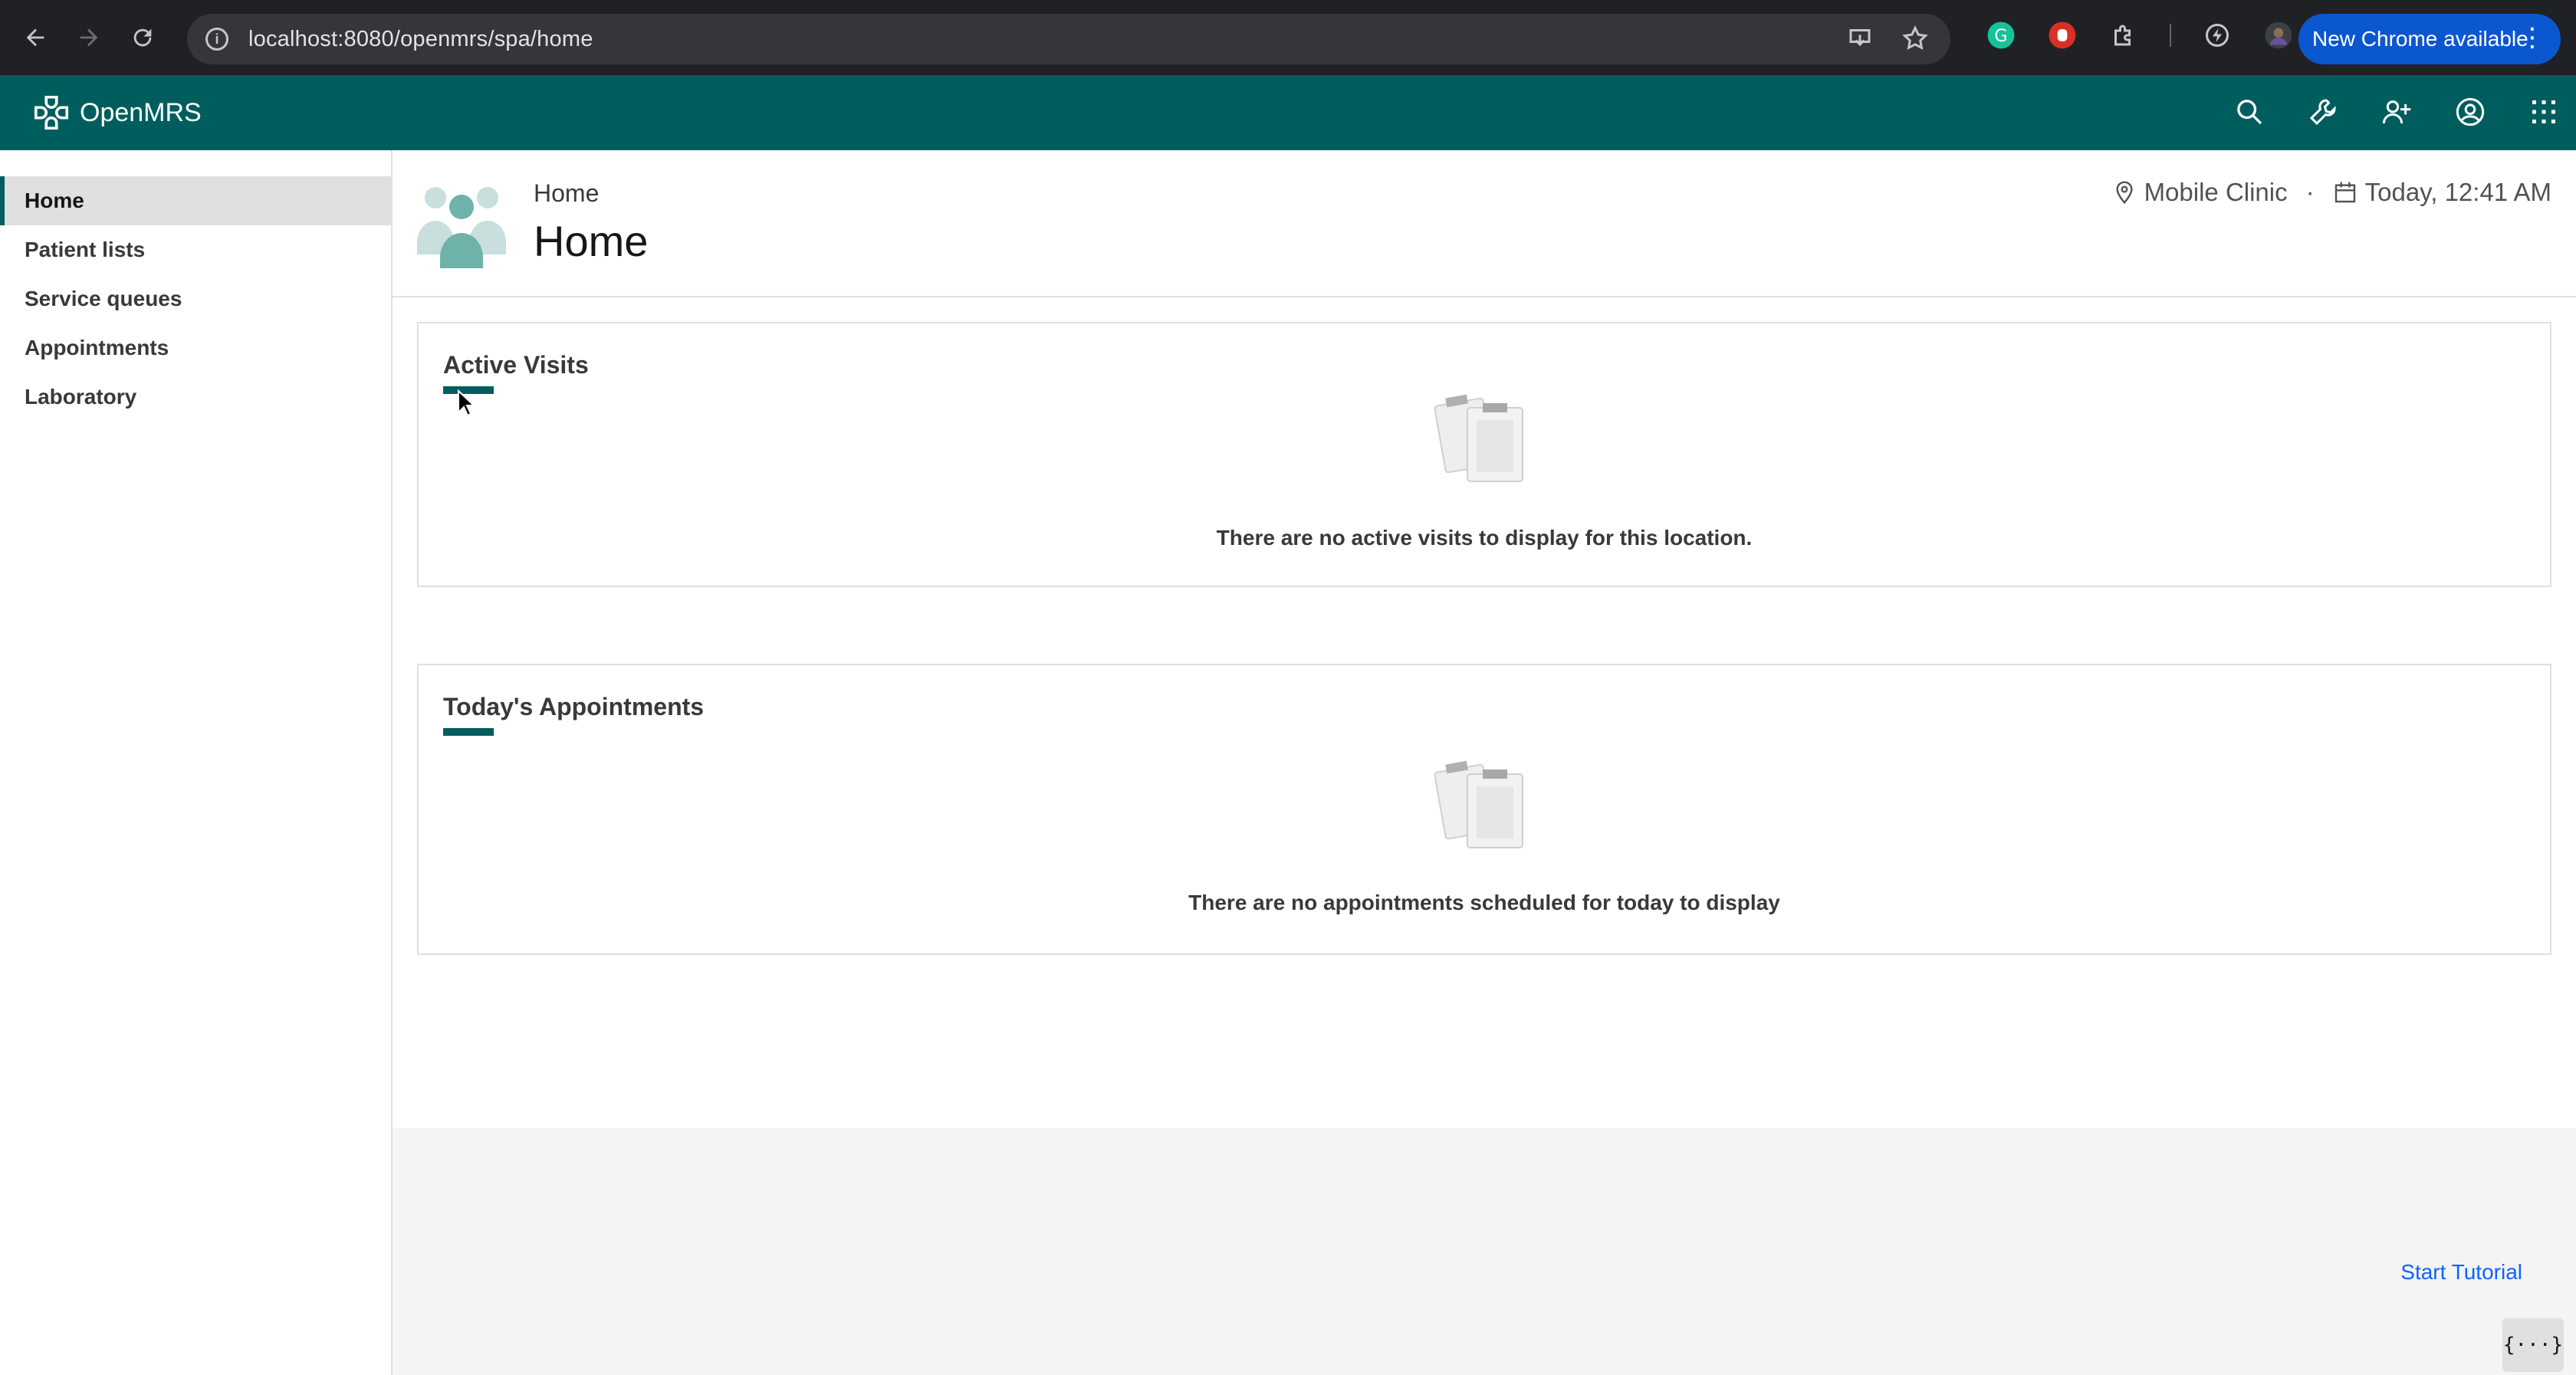 Image resolution: width=2576 pixels, height=1375 pixels. What do you see at coordinates (2170, 35) in the screenshot?
I see `divider` at bounding box center [2170, 35].